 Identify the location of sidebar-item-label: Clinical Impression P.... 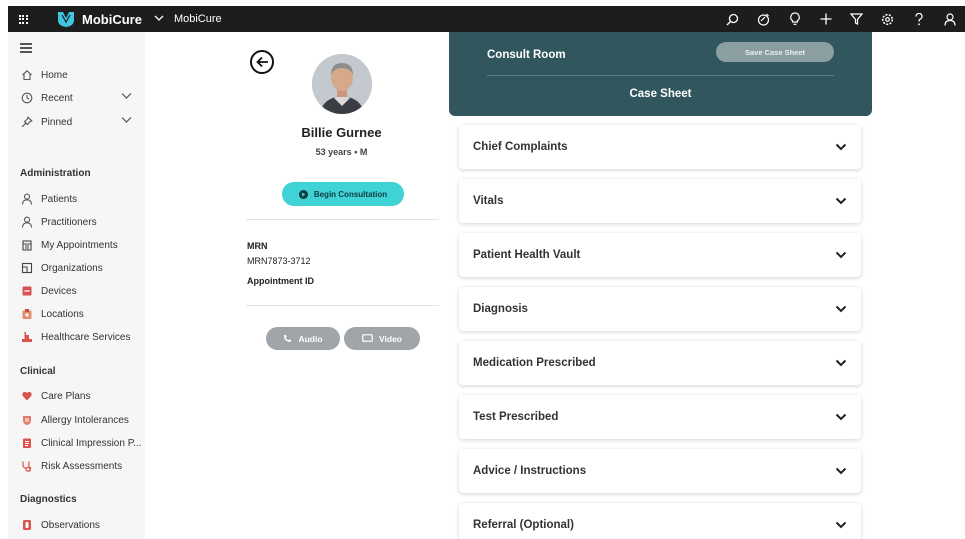
(91, 443).